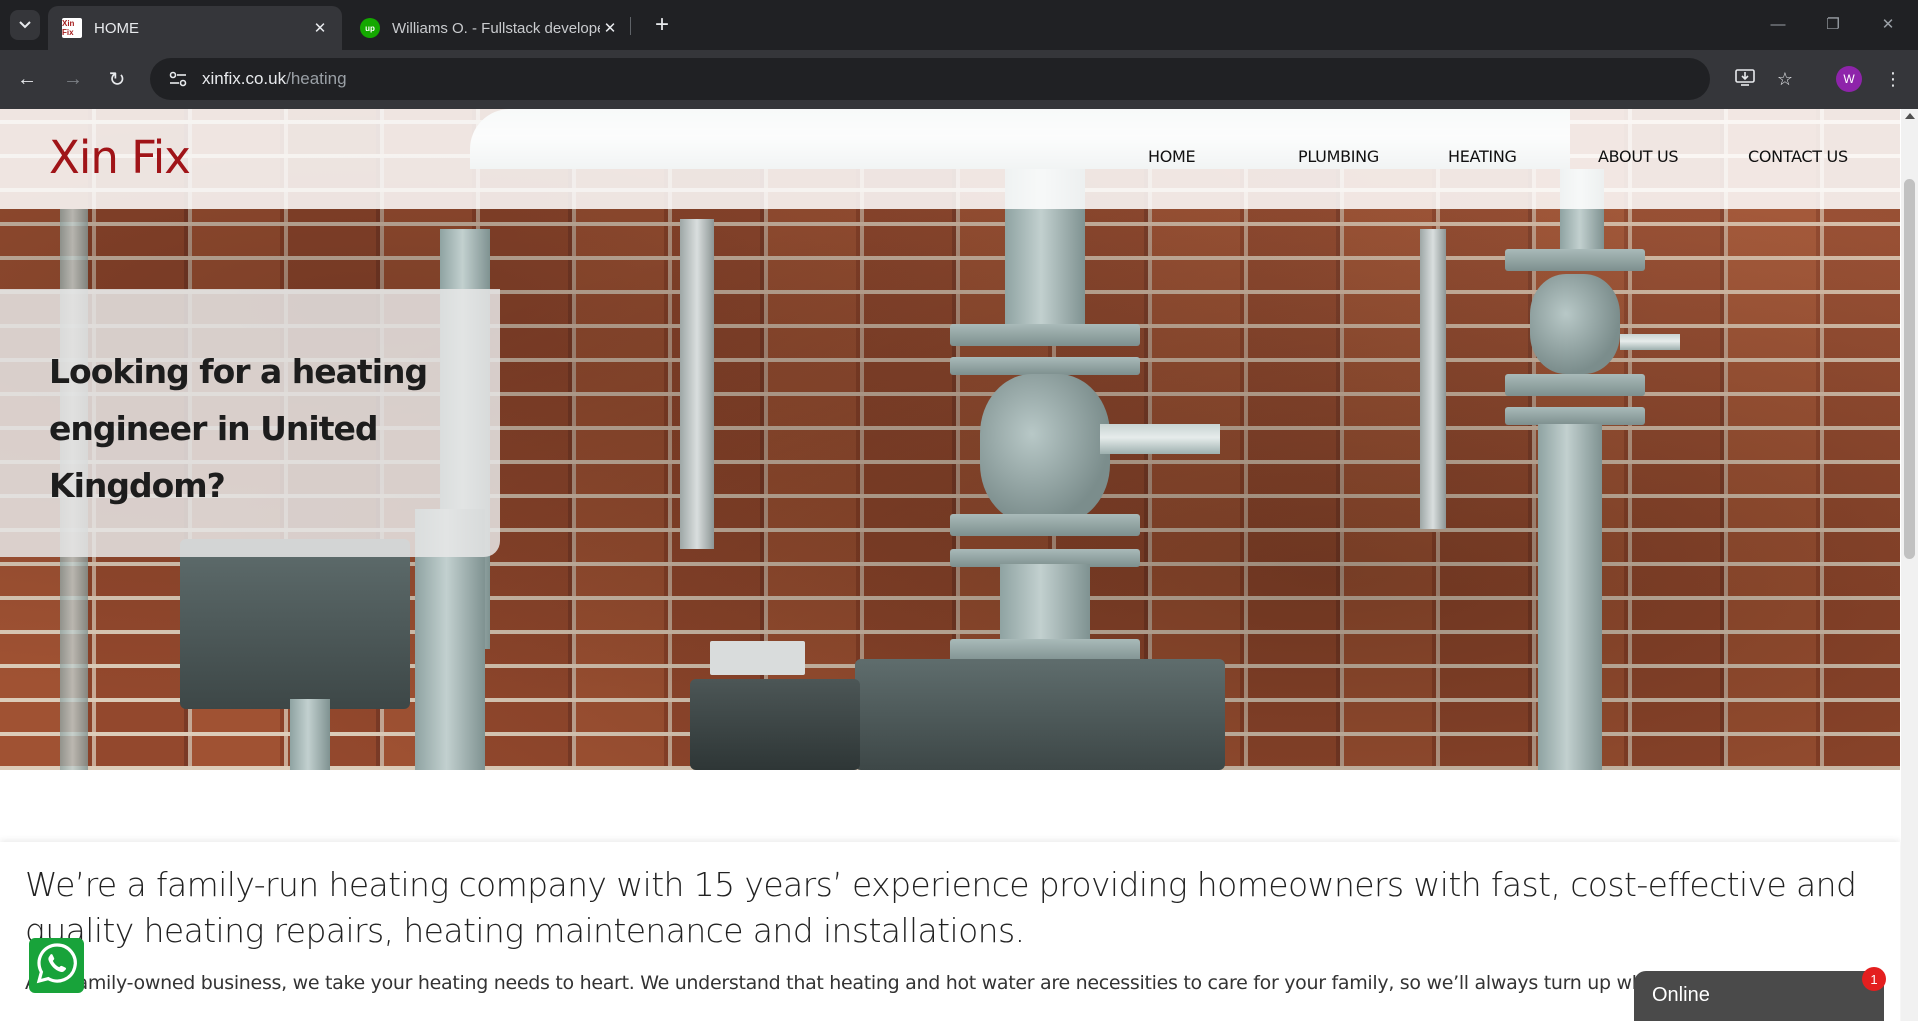 The height and width of the screenshot is (1021, 1918). I want to click on minimize-icon: —, so click(1778, 24).